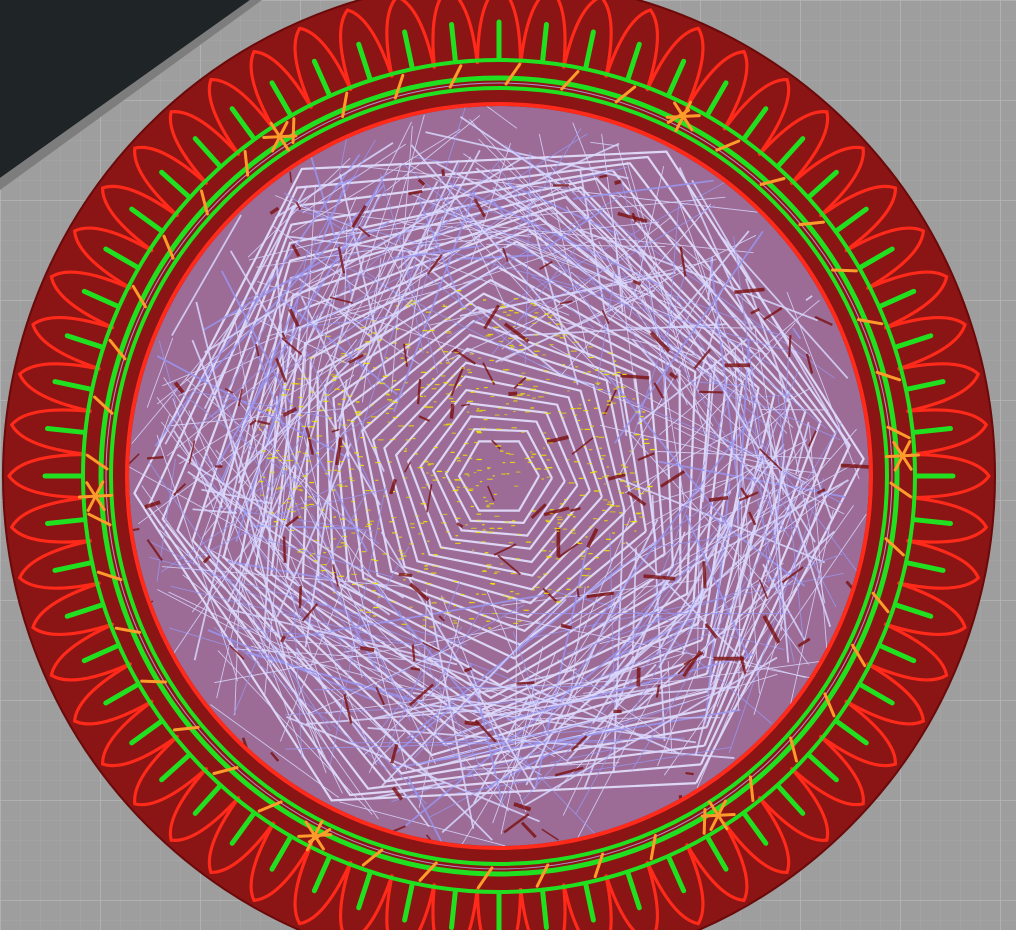  What do you see at coordinates (280, 136) in the screenshot?
I see `seam-marker-icon` at bounding box center [280, 136].